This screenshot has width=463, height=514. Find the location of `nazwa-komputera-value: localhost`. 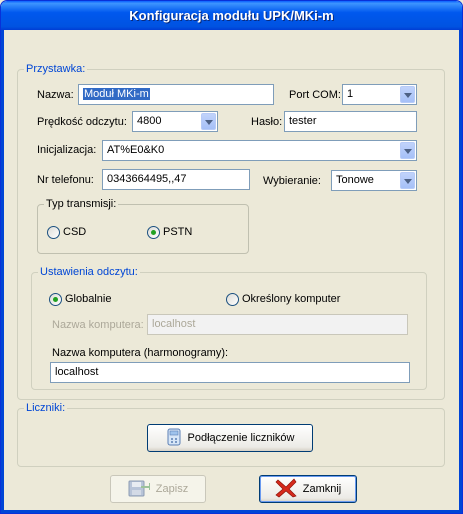

nazwa-komputera-value: localhost is located at coordinates (174, 324).